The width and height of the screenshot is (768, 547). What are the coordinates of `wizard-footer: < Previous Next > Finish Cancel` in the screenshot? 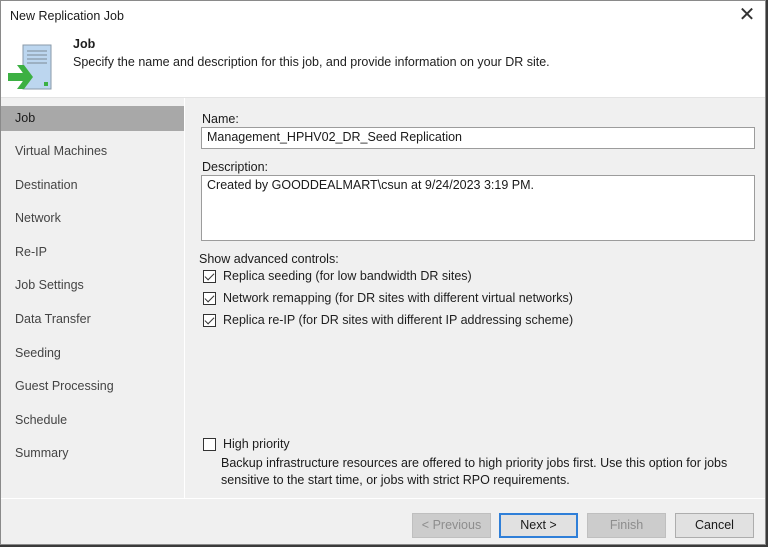 It's located at (383, 522).